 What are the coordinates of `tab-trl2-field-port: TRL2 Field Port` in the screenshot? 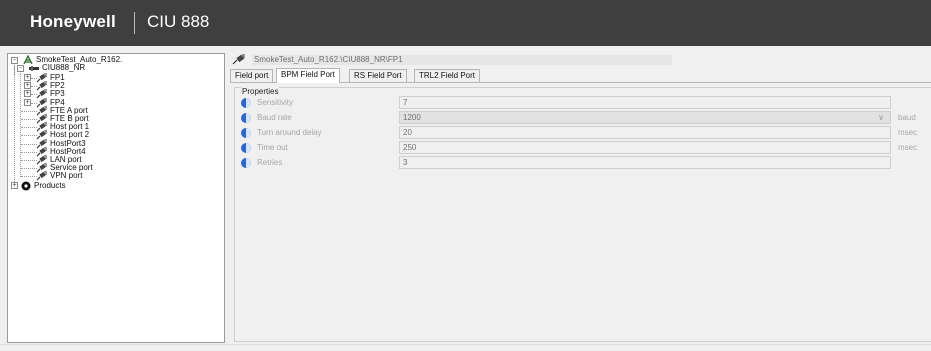 It's located at (447, 75).